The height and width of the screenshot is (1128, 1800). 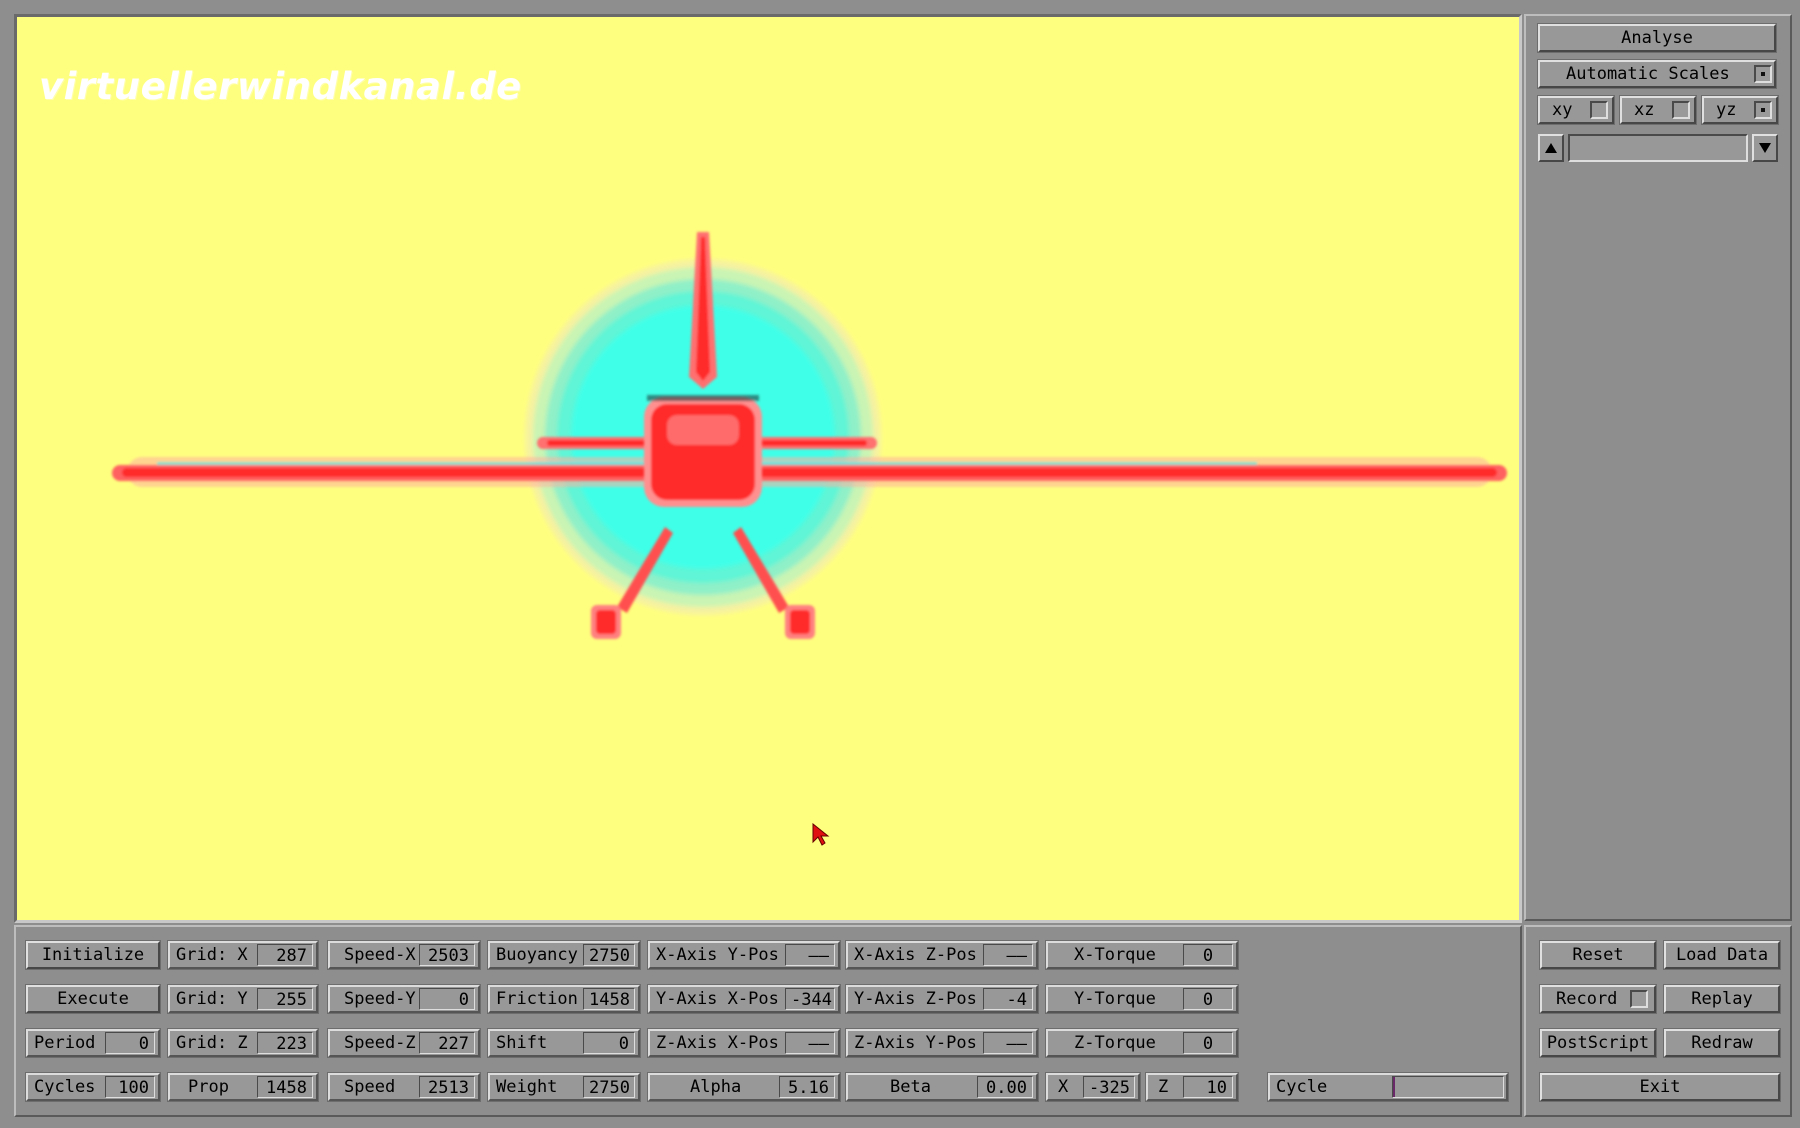 I want to click on y-torque-field: Y-Torque 0, so click(x=1142, y=999).